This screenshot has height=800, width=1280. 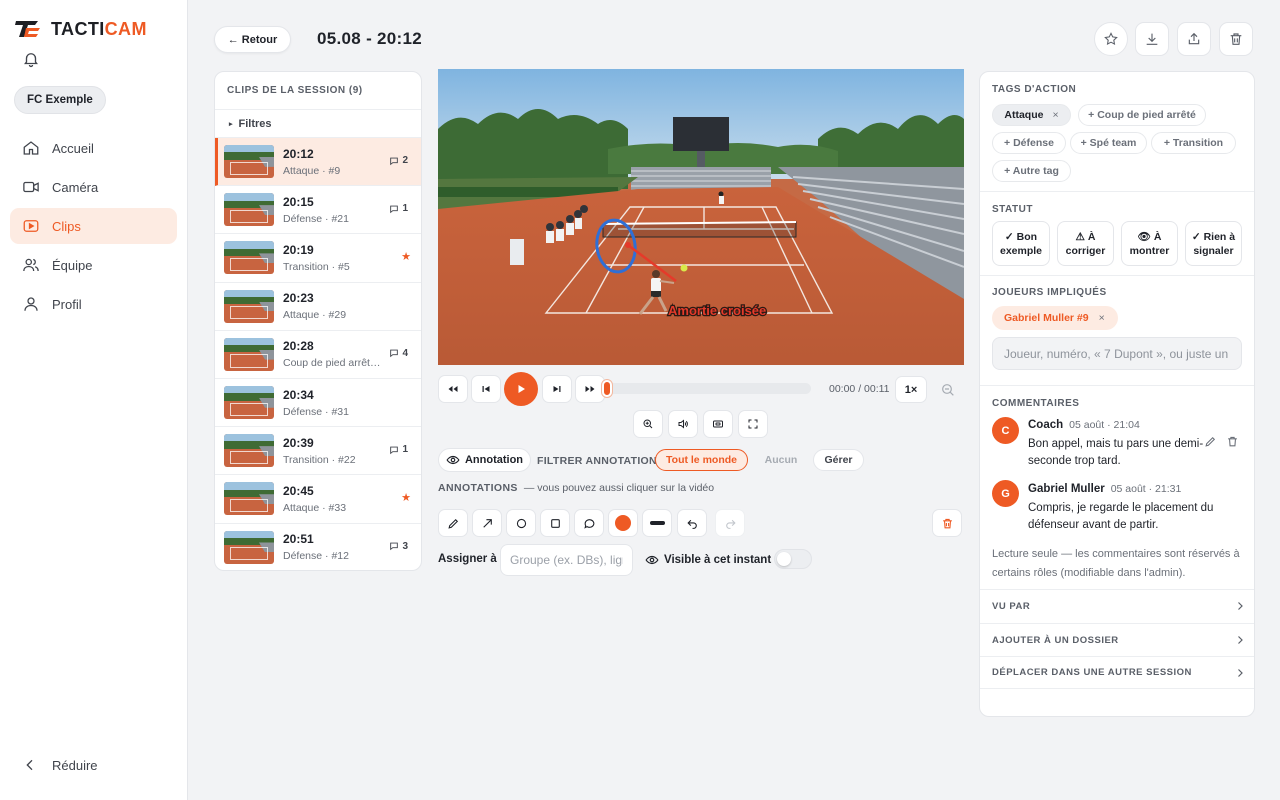 I want to click on clip-row: 20:51 Défense · #12 3, so click(x=318, y=547).